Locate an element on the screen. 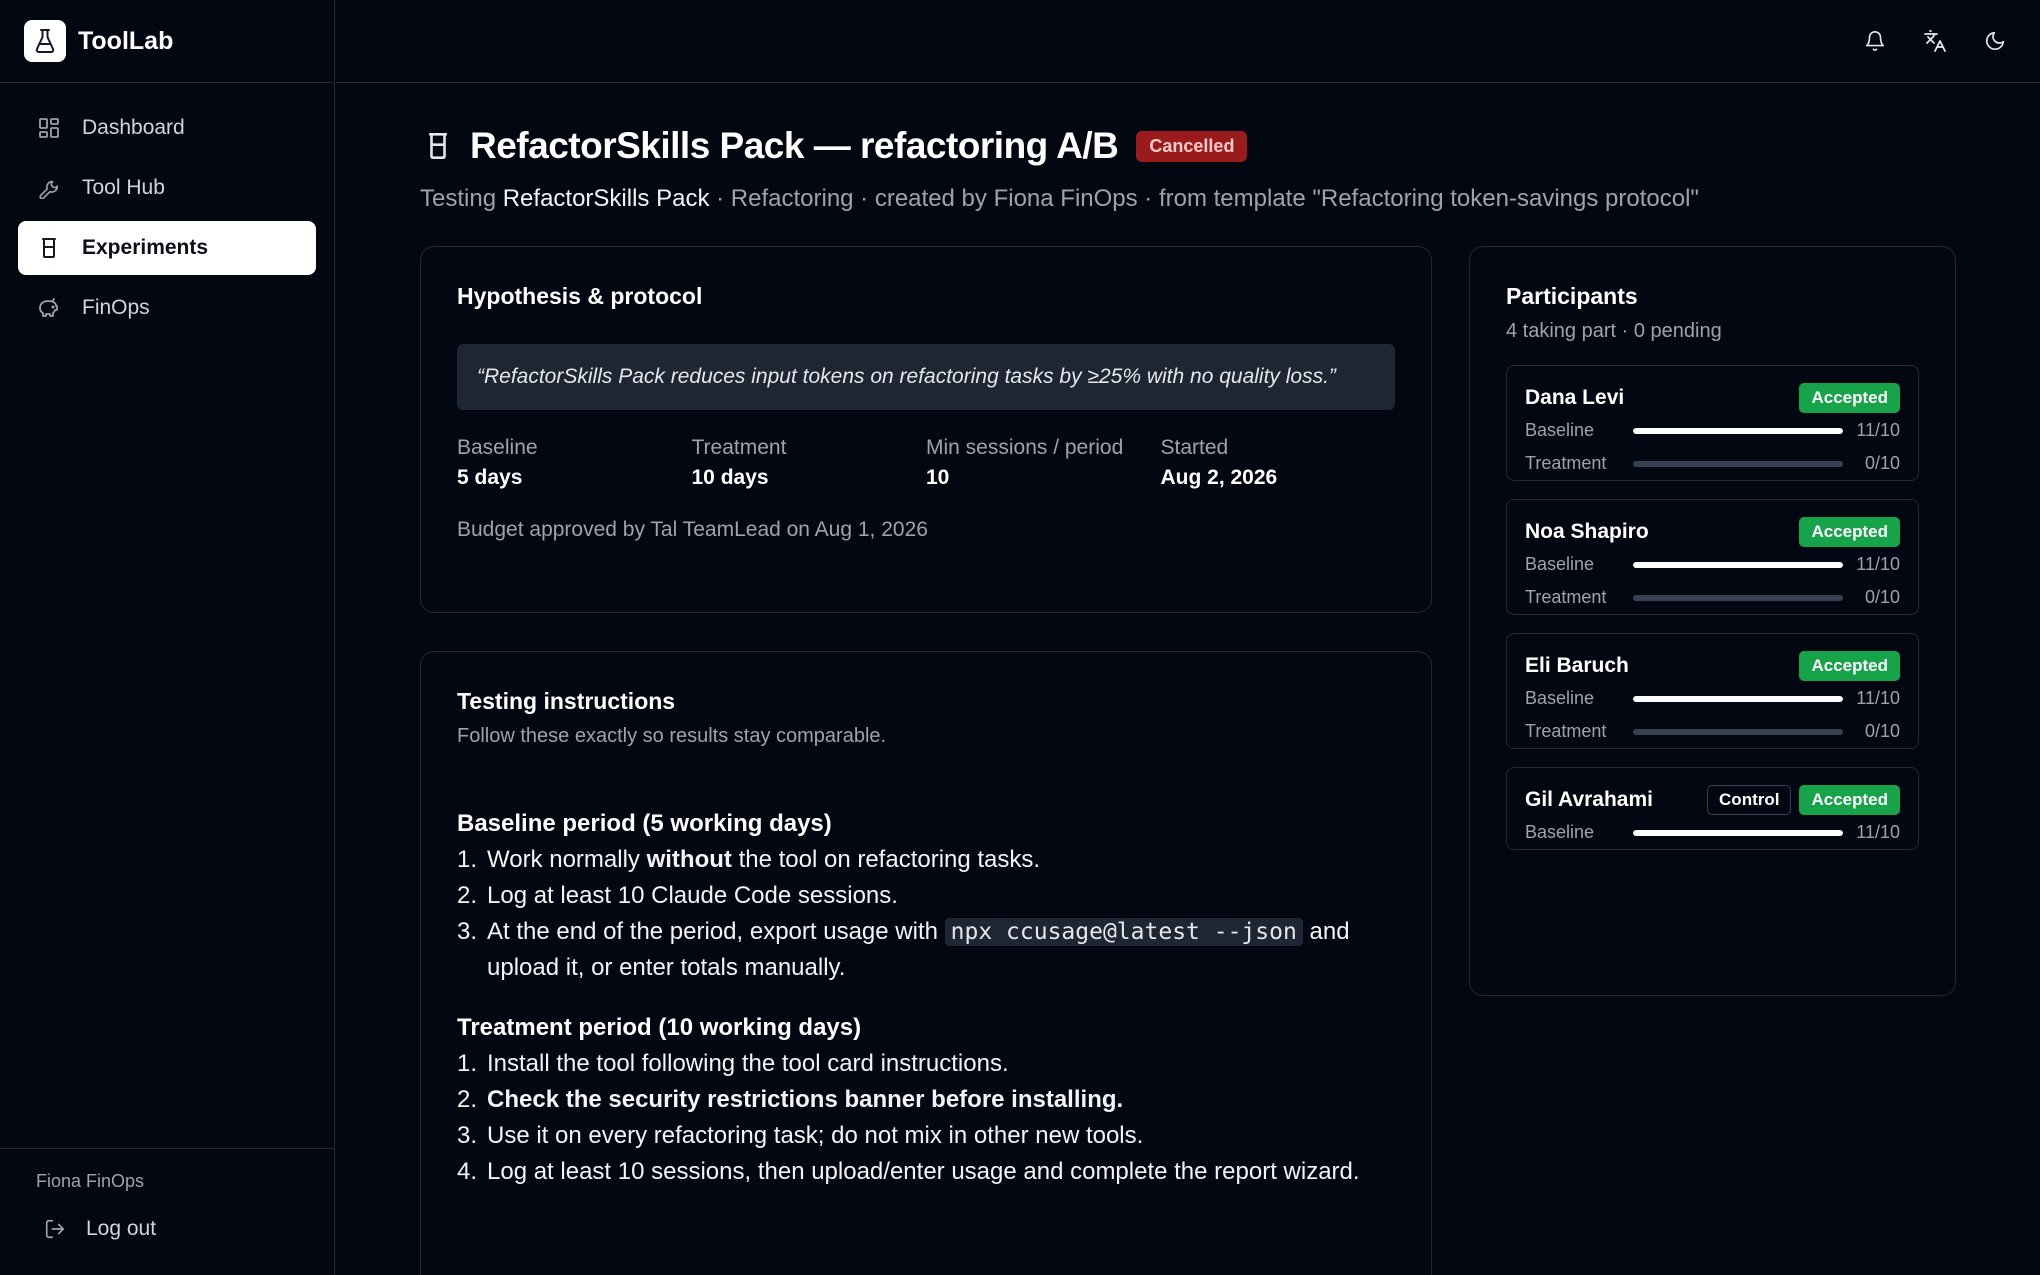 This screenshot has height=1275, width=2040. moon-icon is located at coordinates (1995, 41).